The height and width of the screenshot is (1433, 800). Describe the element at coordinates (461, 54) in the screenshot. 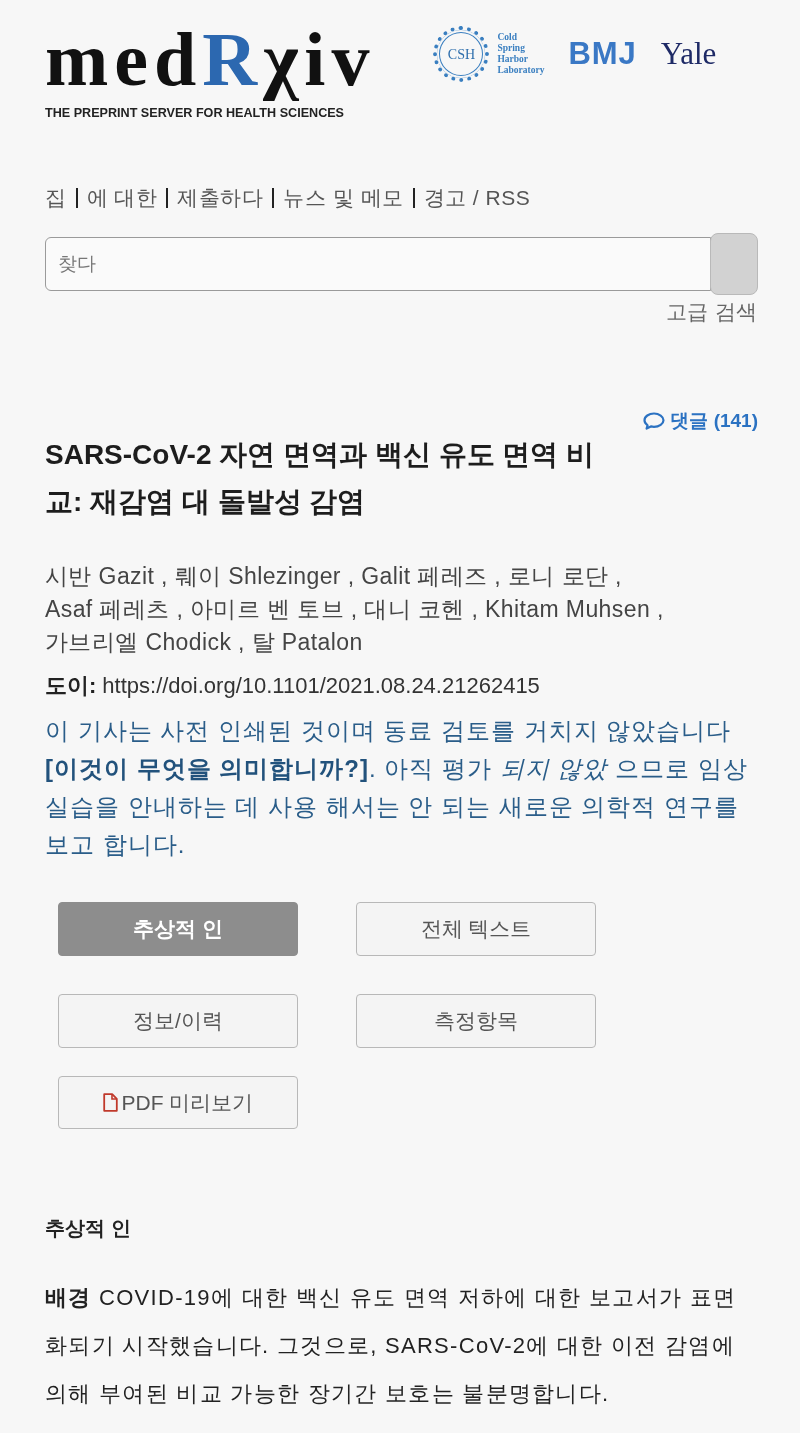

I see `csh-emblem: CSH` at that location.